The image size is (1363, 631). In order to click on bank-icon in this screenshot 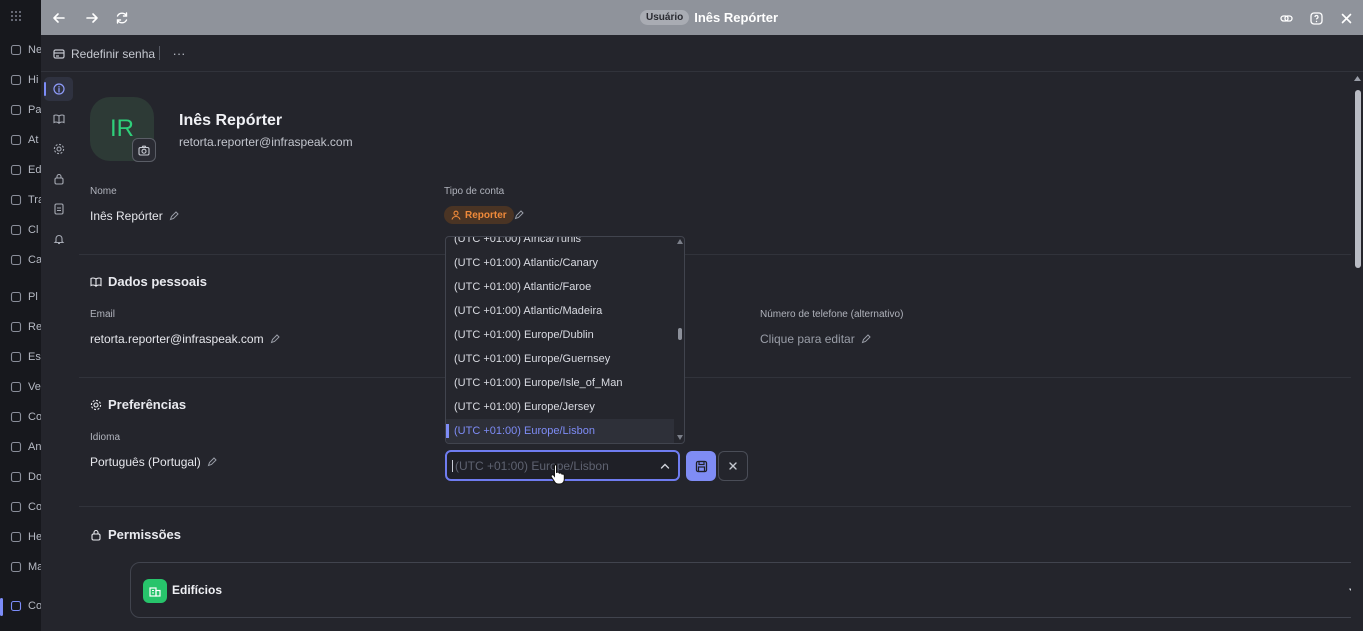, I will do `click(16, 327)`.